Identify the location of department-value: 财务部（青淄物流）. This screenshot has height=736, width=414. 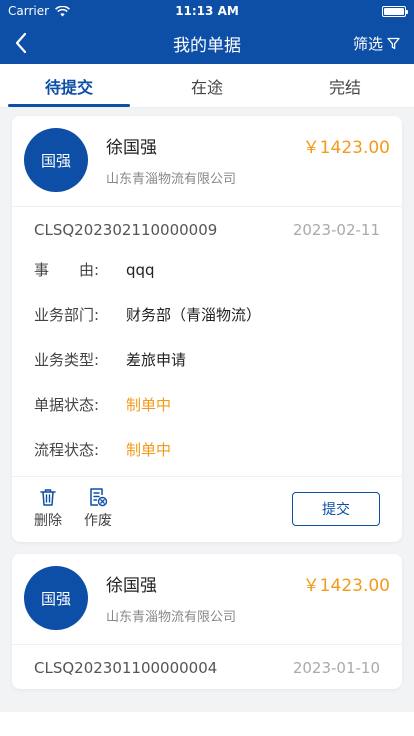
(194, 315).